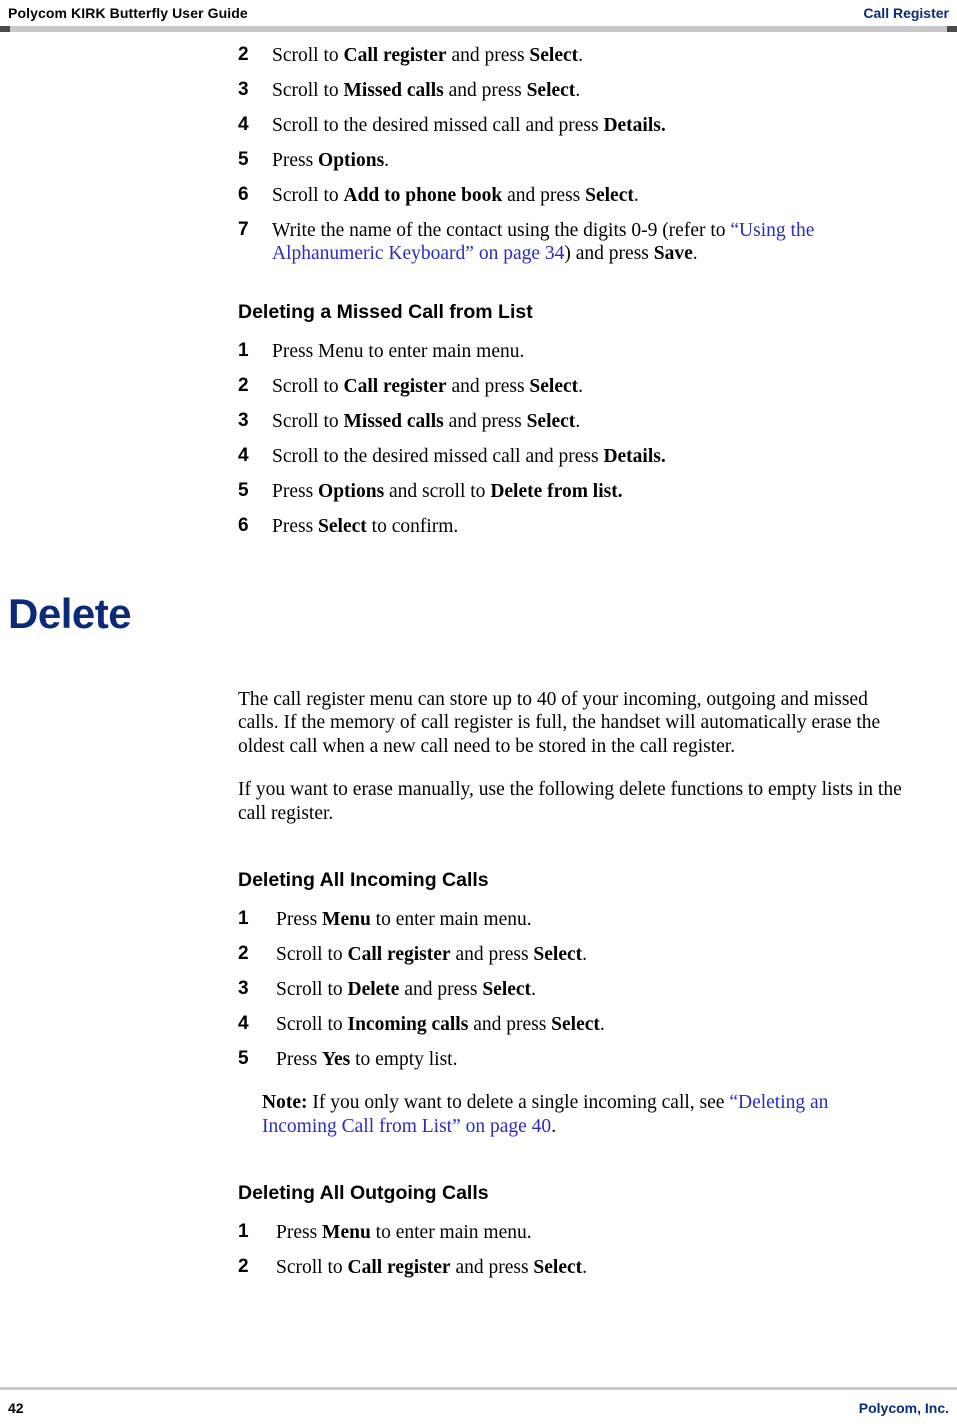  What do you see at coordinates (367, 1060) in the screenshot?
I see `step-text: Press Yes to empty list.` at bounding box center [367, 1060].